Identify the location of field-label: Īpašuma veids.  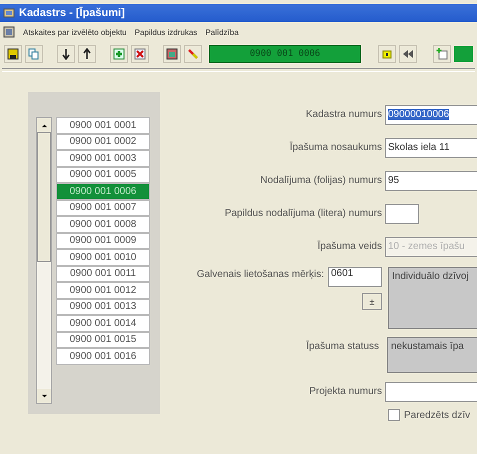
(349, 246).